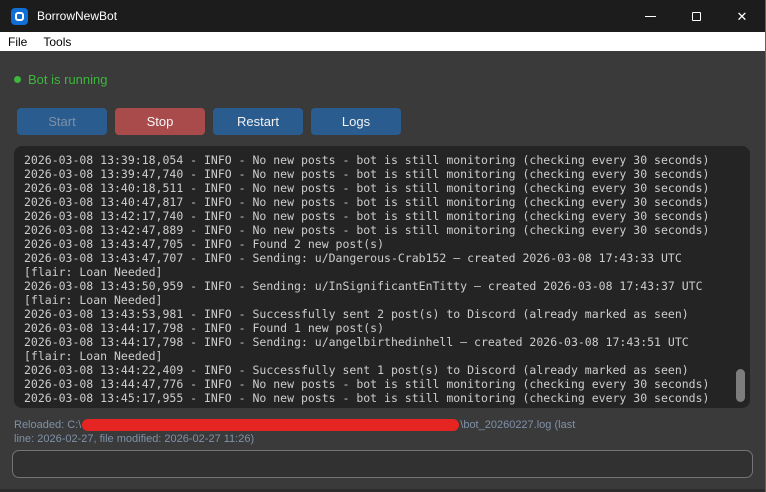 The image size is (766, 492). Describe the element at coordinates (258, 121) in the screenshot. I see `restart-button: Restart` at that location.